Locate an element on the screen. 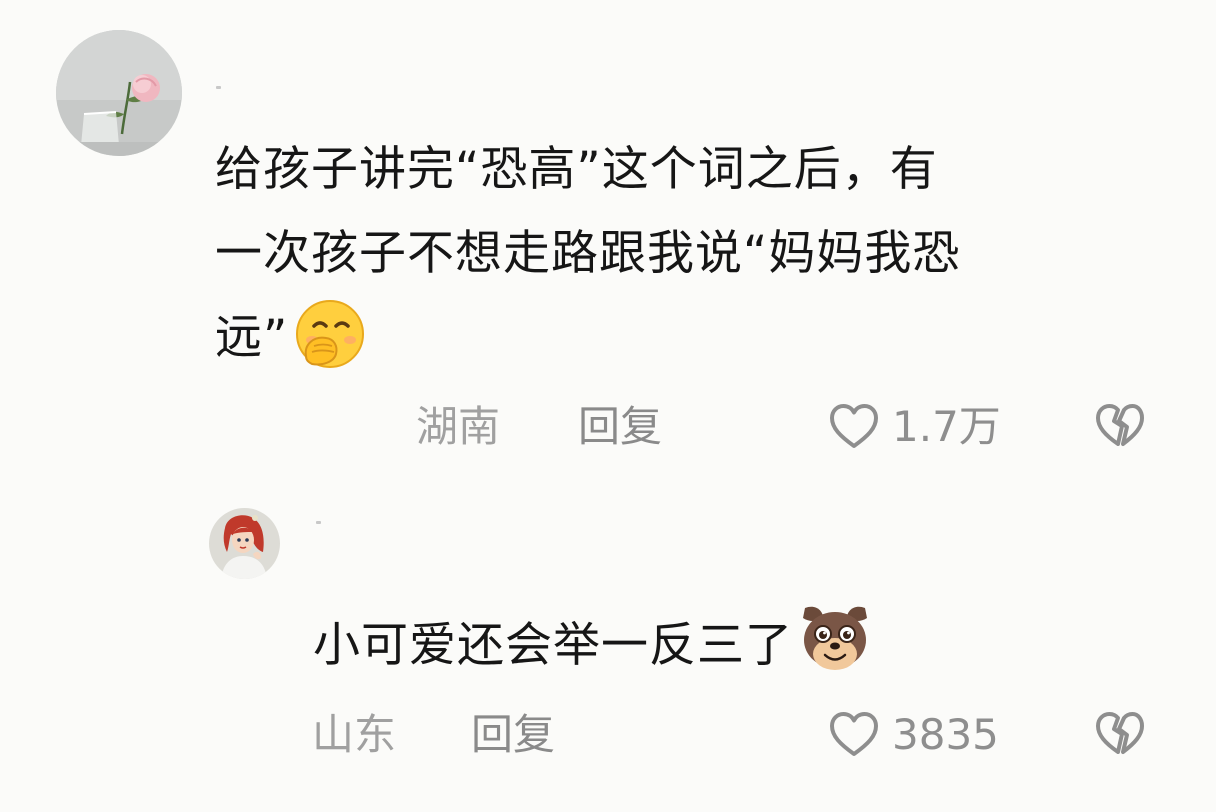 The width and height of the screenshot is (1216, 812). comment-text-line: 远” is located at coordinates (291, 335).